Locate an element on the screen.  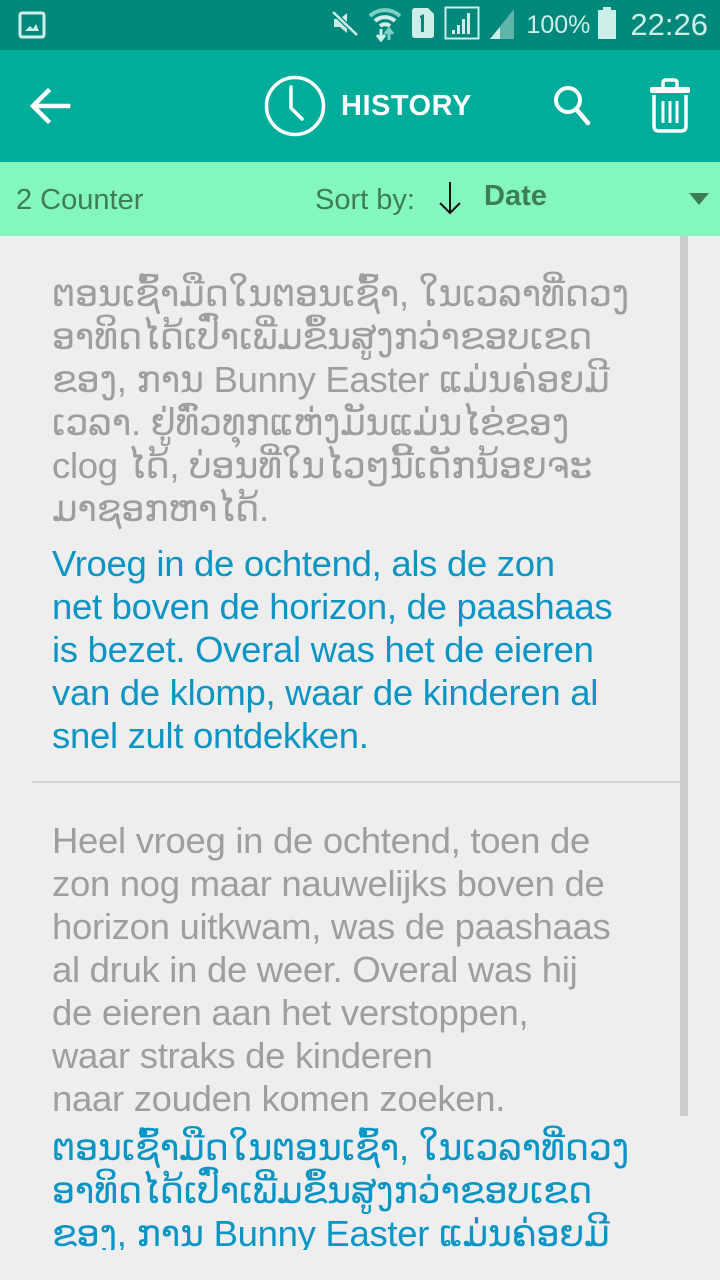
text-line: naar zouden komen zoeken. is located at coordinates (279, 1098).